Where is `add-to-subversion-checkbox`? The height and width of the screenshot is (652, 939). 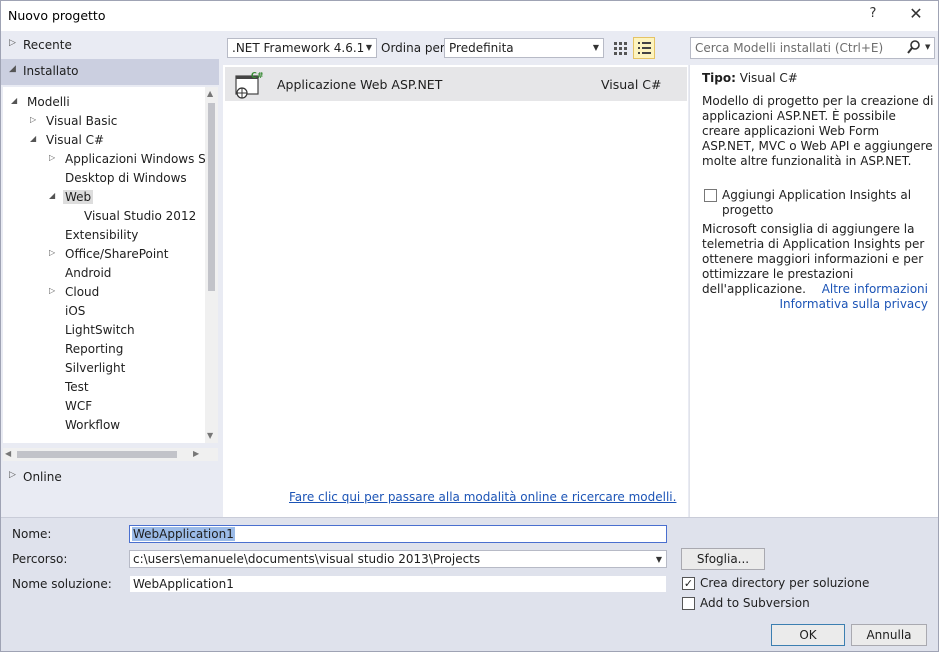 add-to-subversion-checkbox is located at coordinates (688, 603).